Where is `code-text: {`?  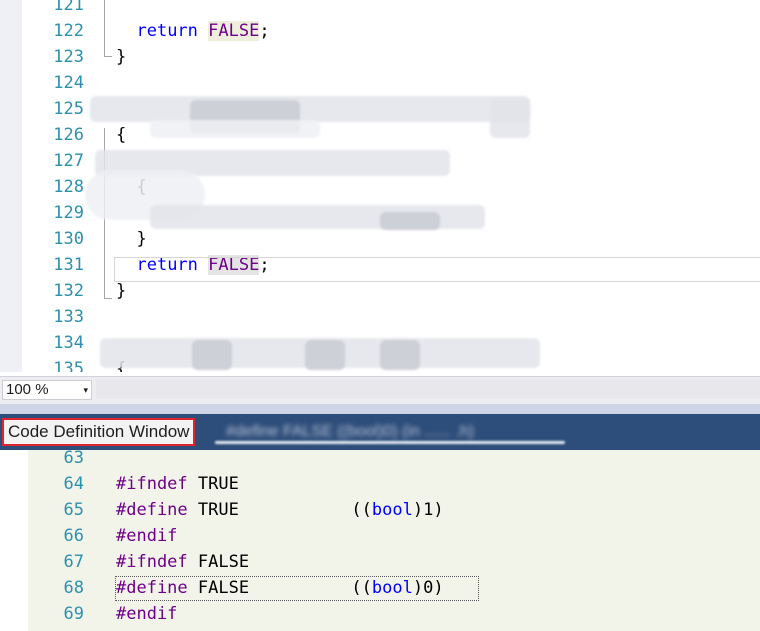 code-text: { is located at coordinates (121, 135).